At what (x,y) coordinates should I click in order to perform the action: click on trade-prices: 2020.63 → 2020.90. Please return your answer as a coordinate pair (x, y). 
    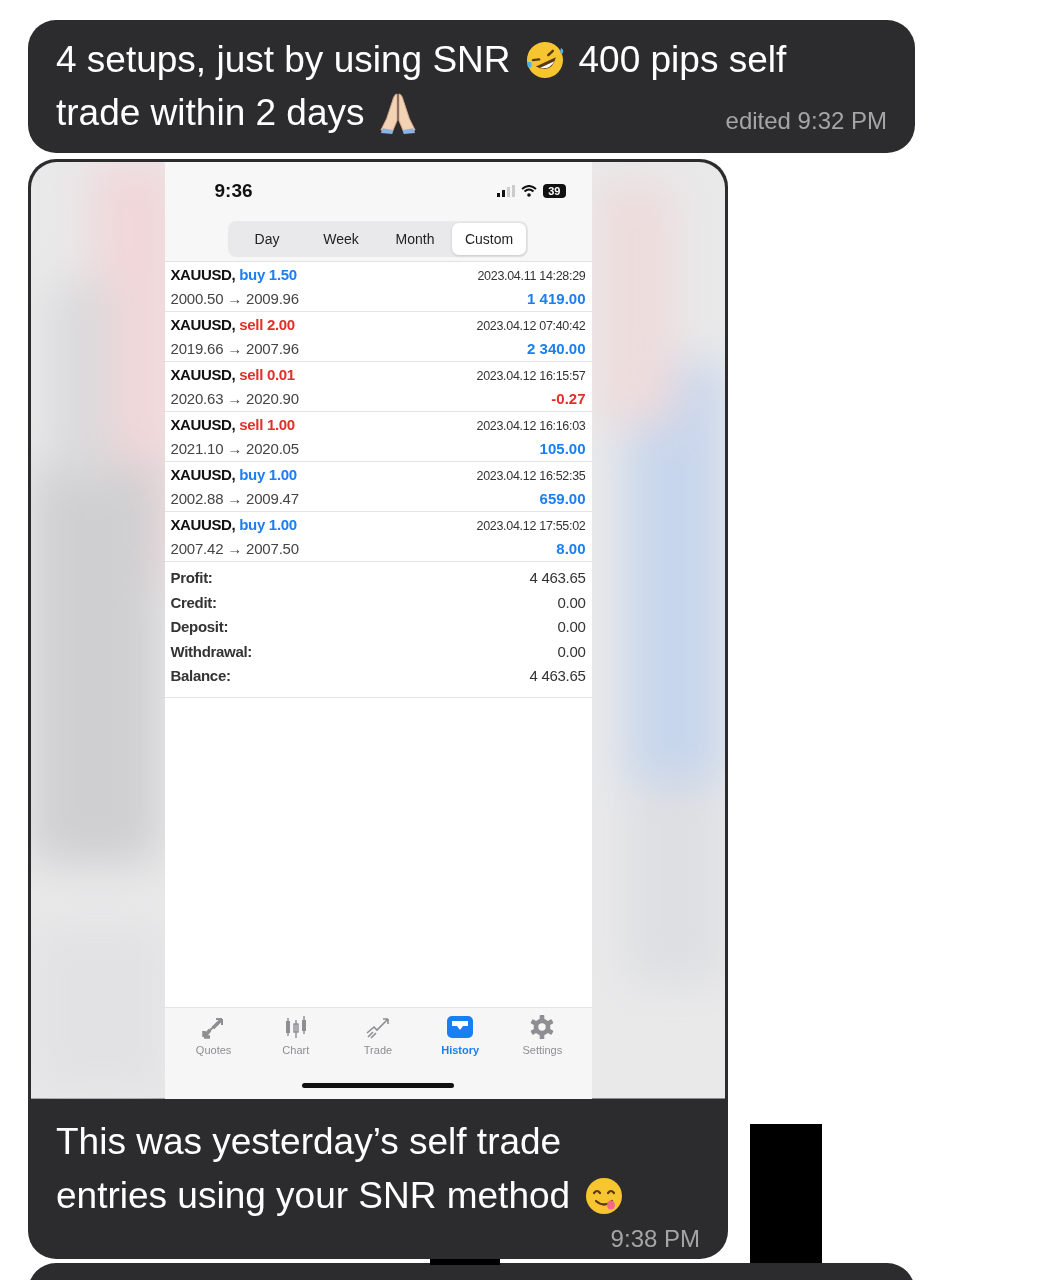
    Looking at the image, I should click on (234, 398).